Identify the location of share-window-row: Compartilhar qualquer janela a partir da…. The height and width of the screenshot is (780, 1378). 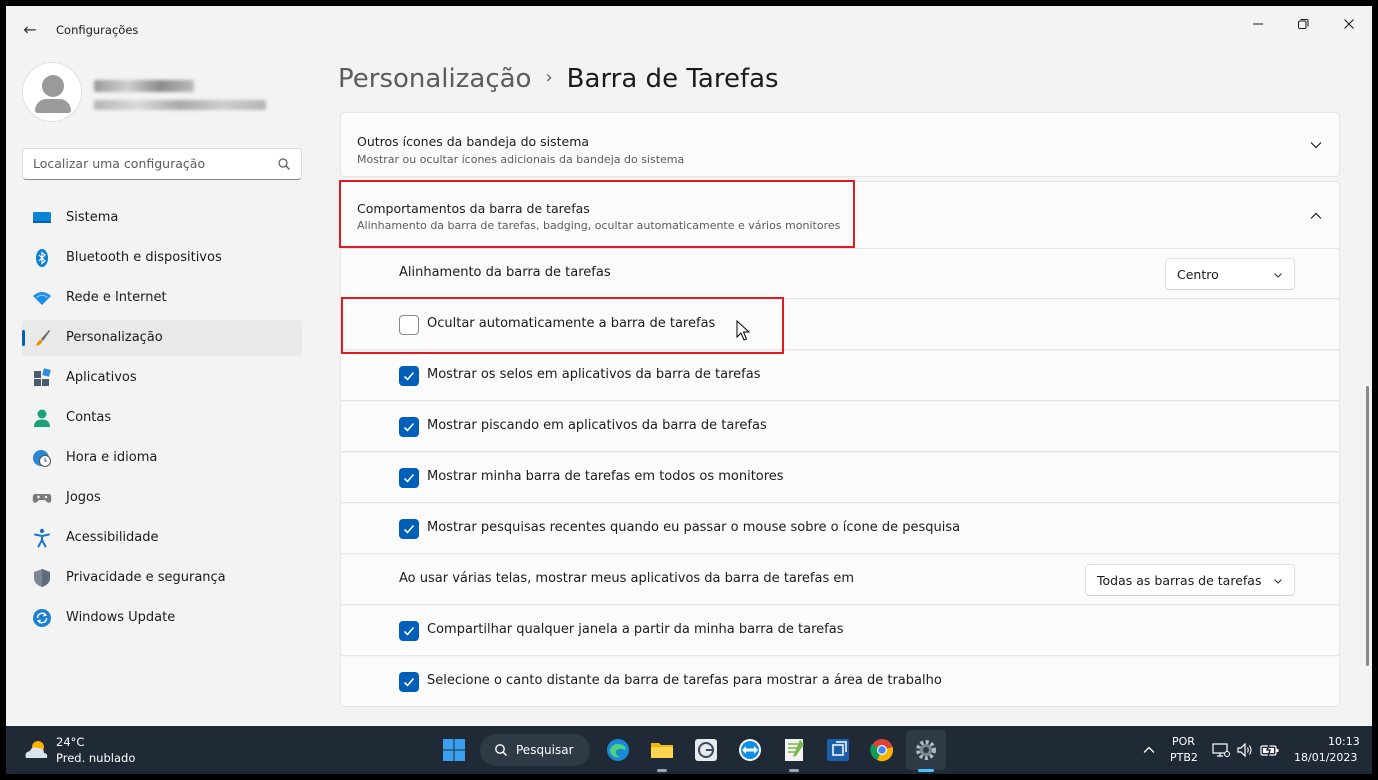
(840, 631).